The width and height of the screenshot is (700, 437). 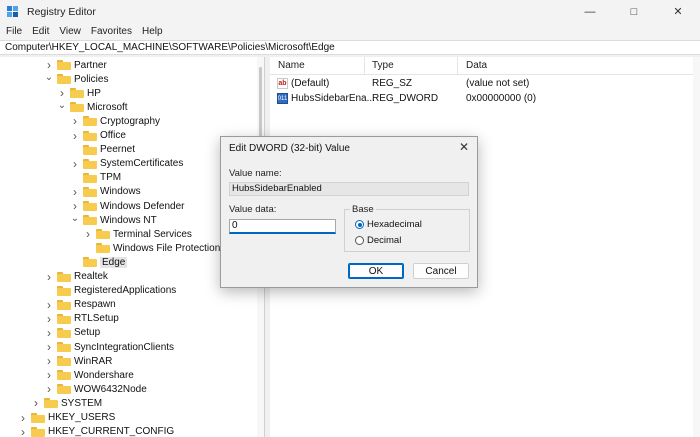 I want to click on tree-item-windows-file-protection: Windows File Protection, so click(x=151, y=248).